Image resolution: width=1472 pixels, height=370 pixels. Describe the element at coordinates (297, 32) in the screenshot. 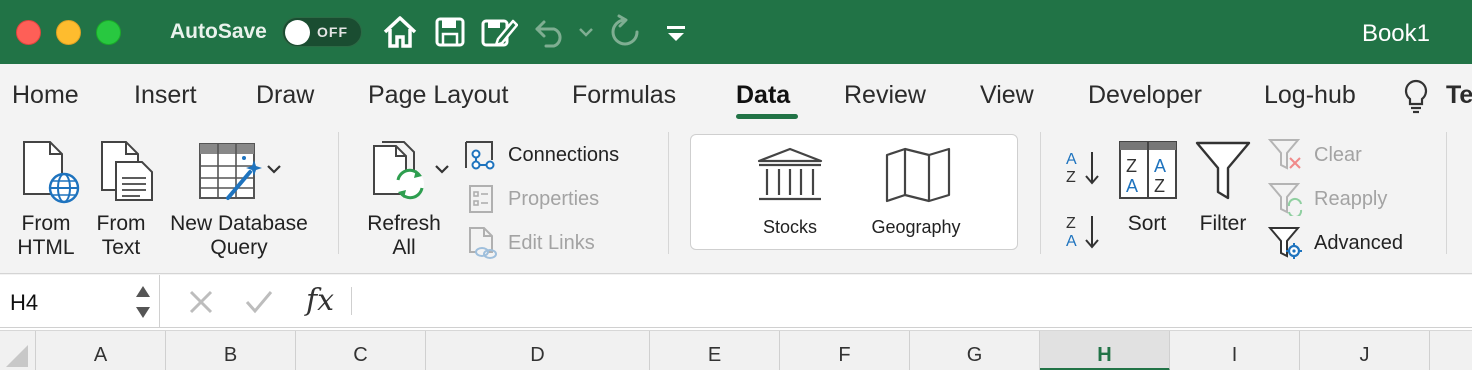

I see `toggle-knob` at that location.